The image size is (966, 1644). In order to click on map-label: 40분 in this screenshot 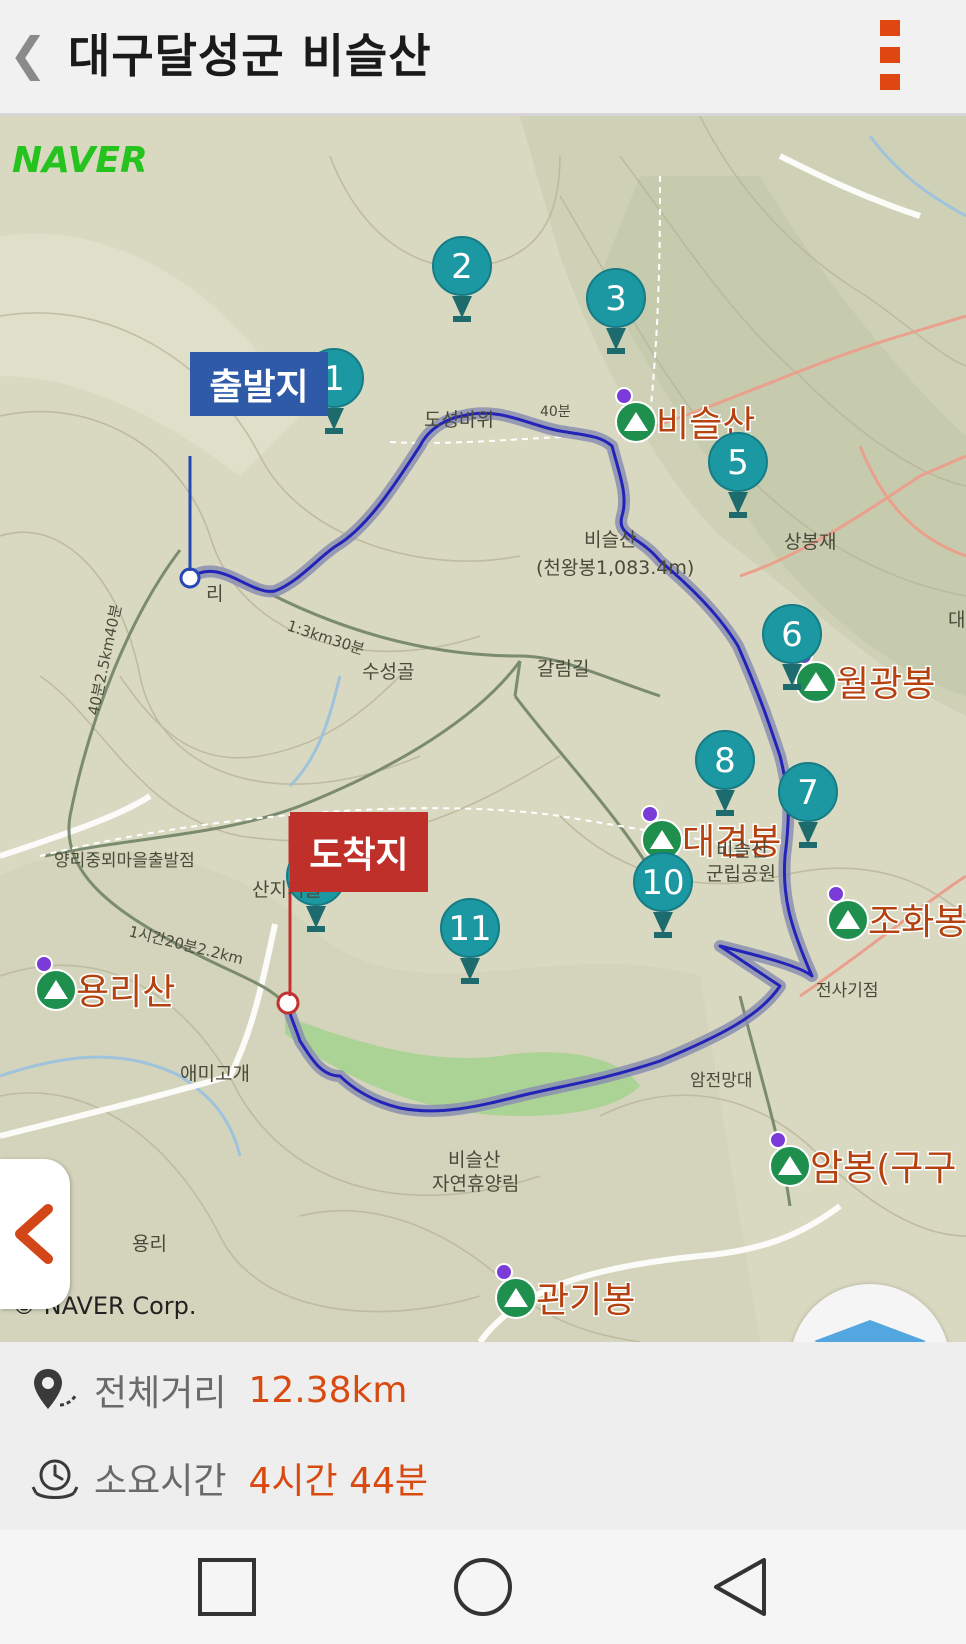, I will do `click(555, 412)`.